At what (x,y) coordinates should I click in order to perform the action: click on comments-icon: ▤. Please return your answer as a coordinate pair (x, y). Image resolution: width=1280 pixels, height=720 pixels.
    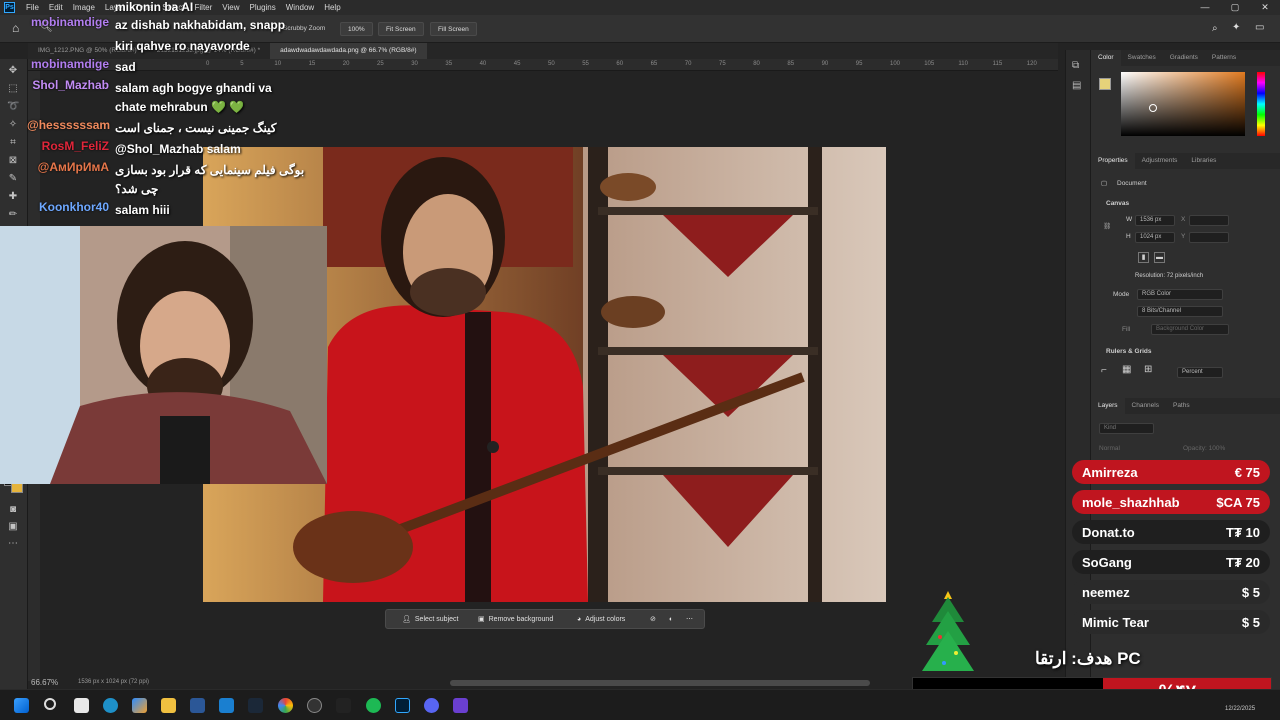
    Looking at the image, I should click on (1076, 85).